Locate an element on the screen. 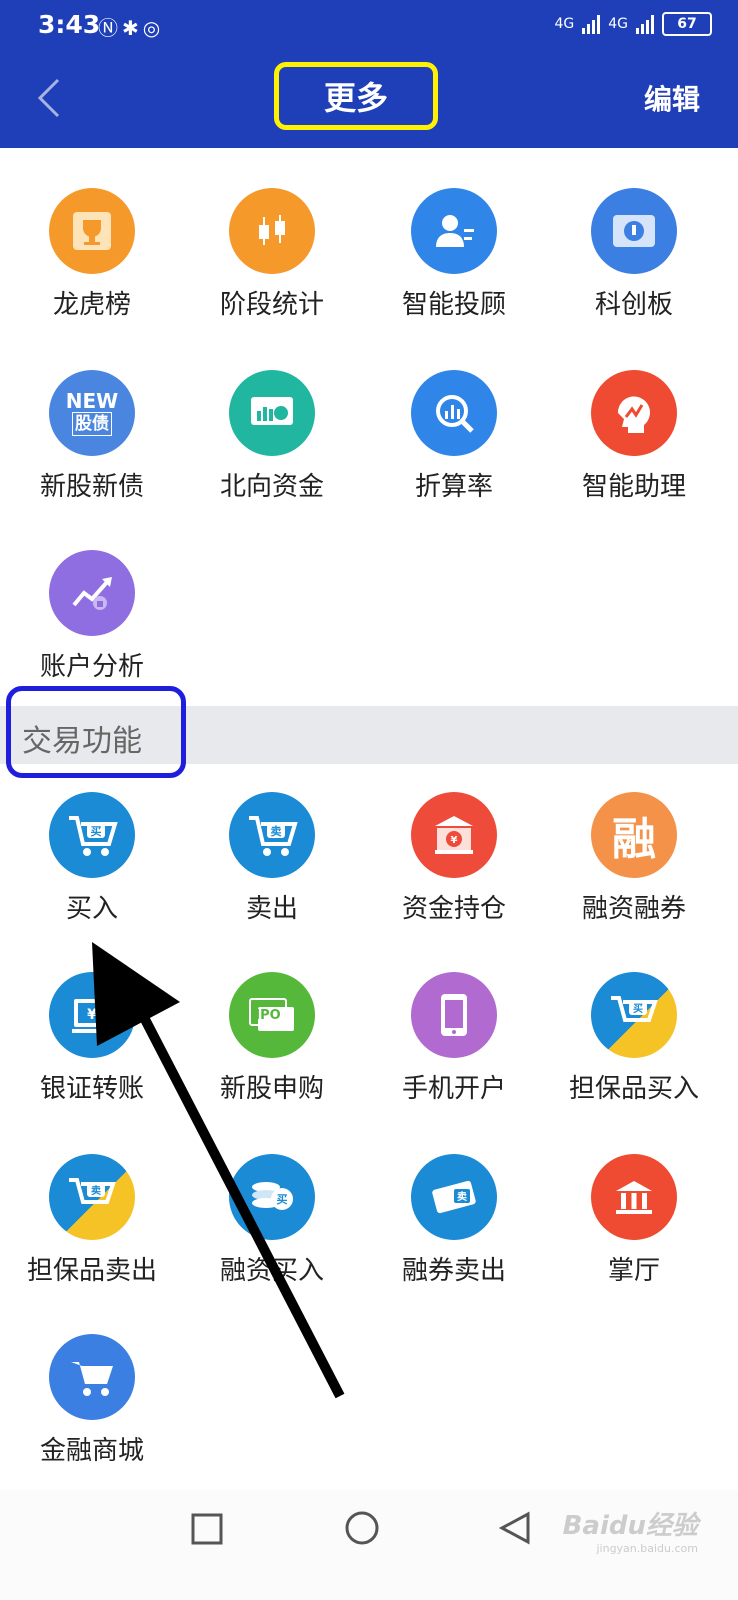 Image resolution: width=738 pixels, height=1600 pixels. recent-apps-button is located at coordinates (207, 1531).